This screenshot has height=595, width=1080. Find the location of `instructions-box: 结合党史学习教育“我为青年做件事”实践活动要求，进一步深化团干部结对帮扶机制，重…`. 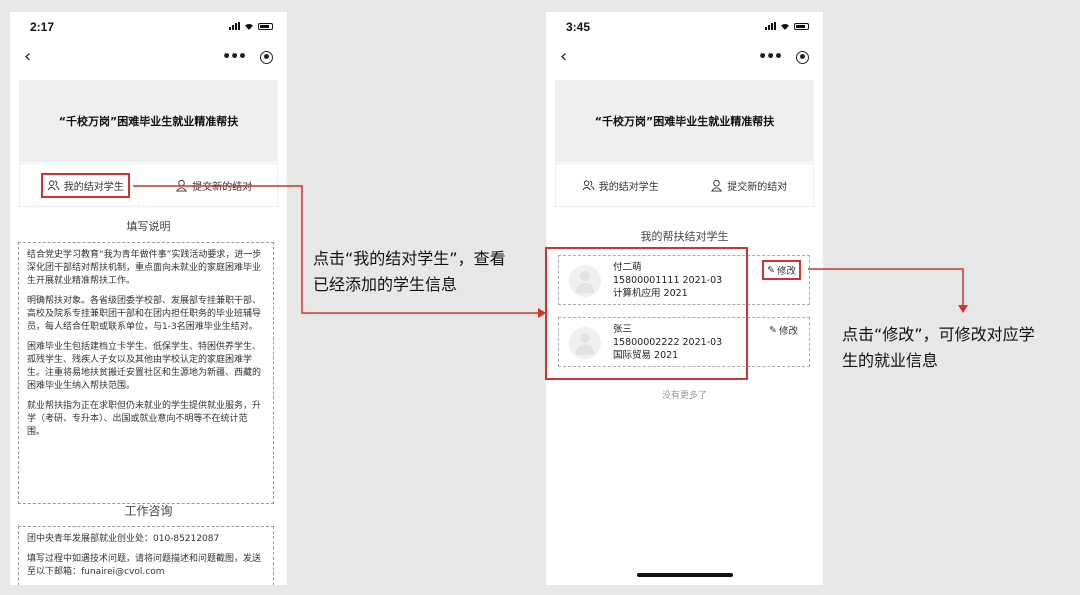

instructions-box: 结合党史学习教育“我为青年做件事”实践活动要求，进一步深化团干部结对帮扶机制，重… is located at coordinates (146, 373).